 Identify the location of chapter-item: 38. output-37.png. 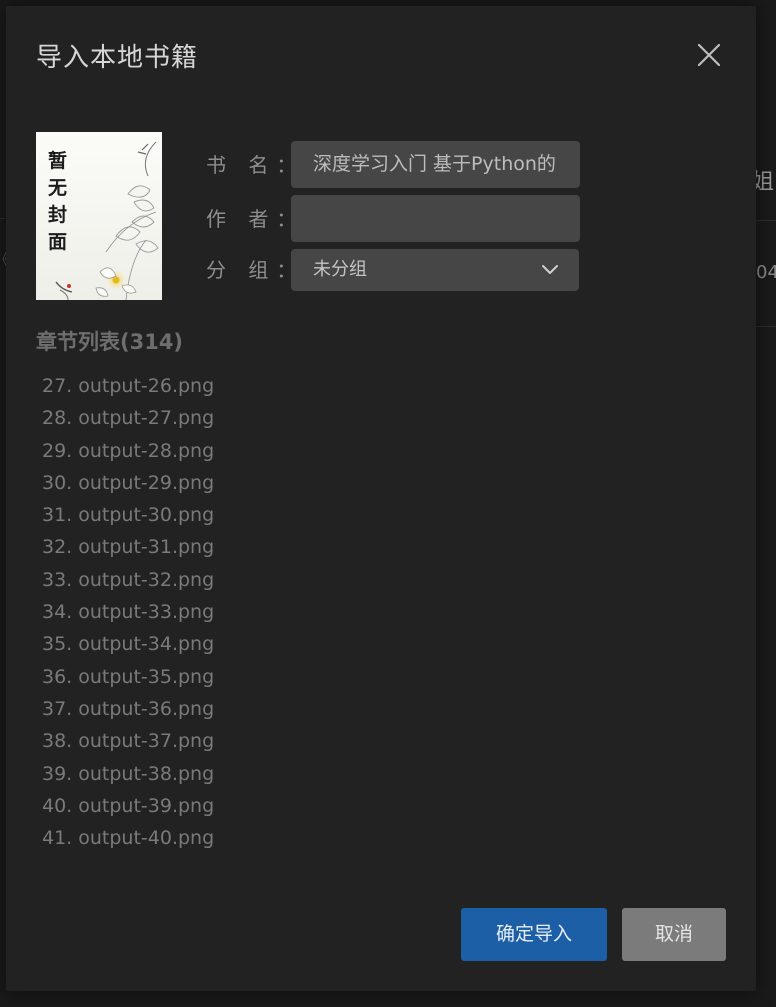
(128, 741).